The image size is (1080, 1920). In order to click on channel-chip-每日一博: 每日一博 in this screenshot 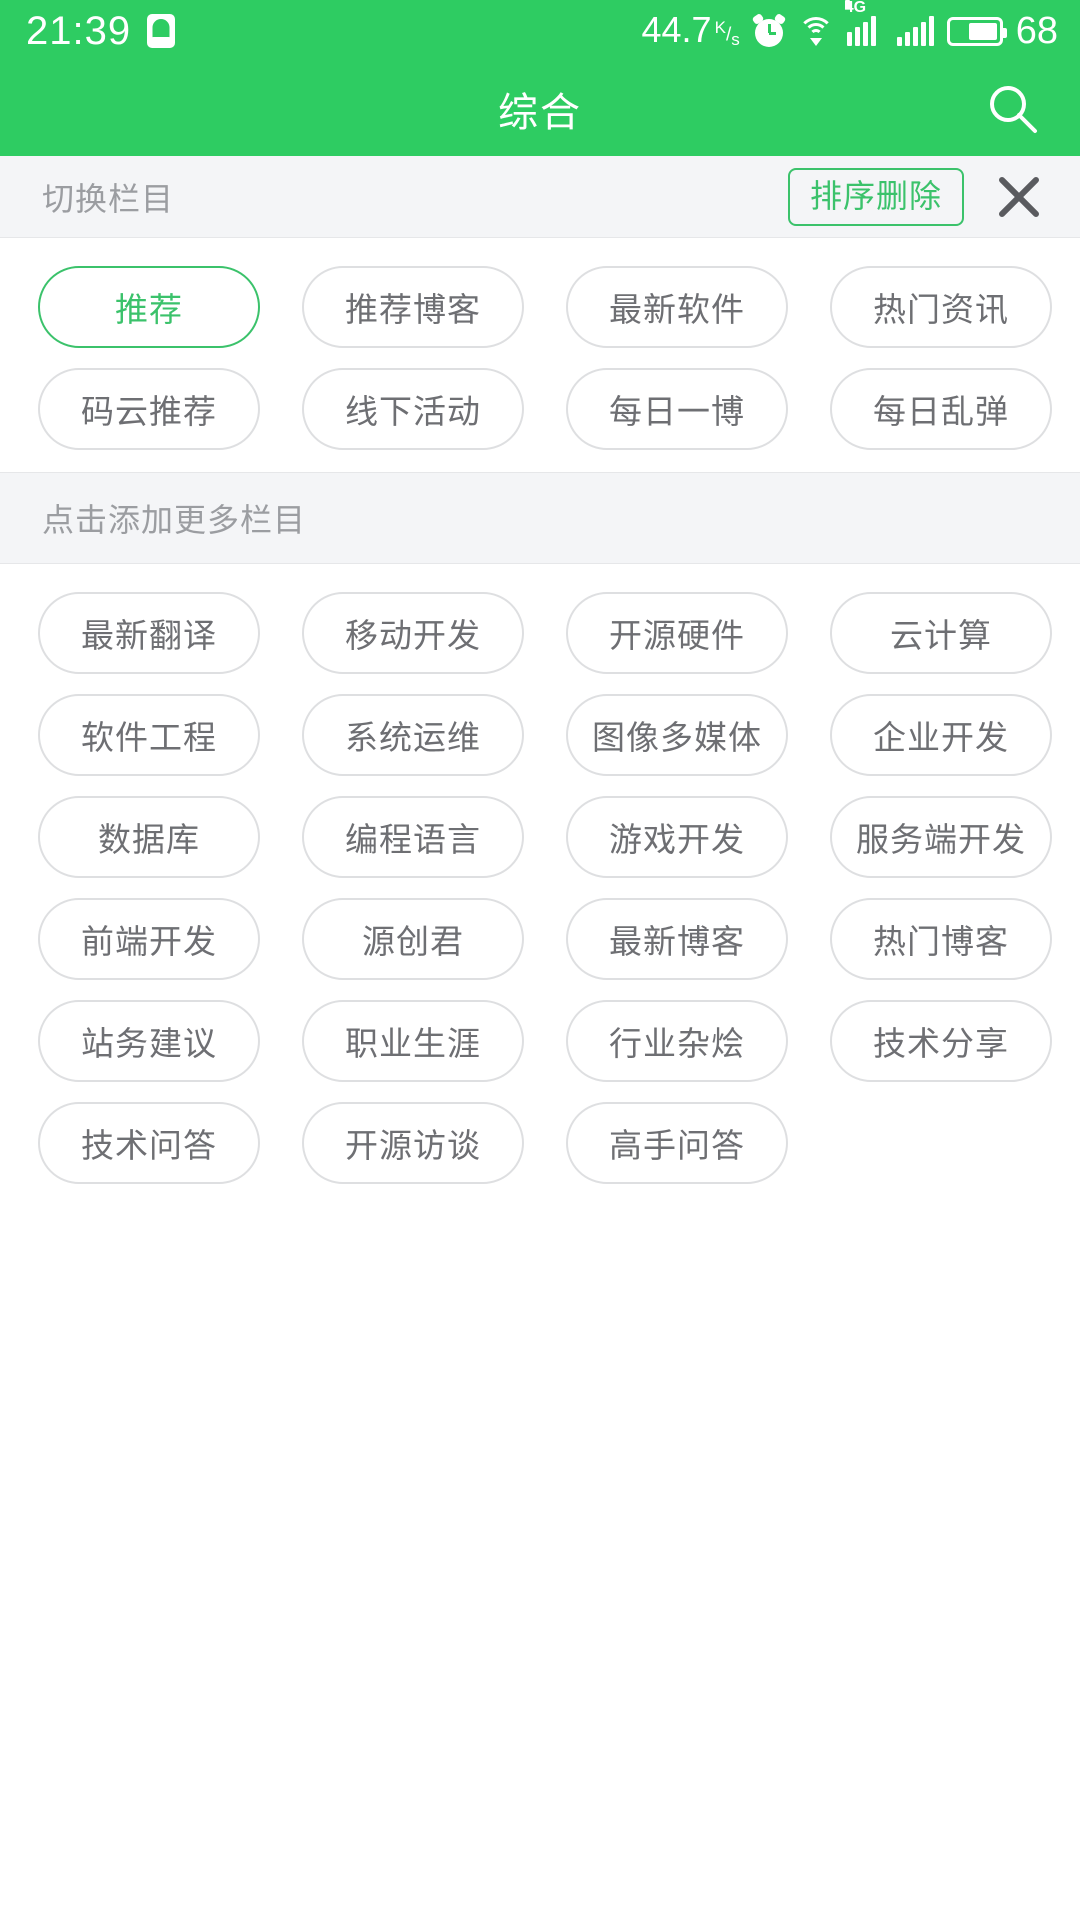, I will do `click(677, 409)`.